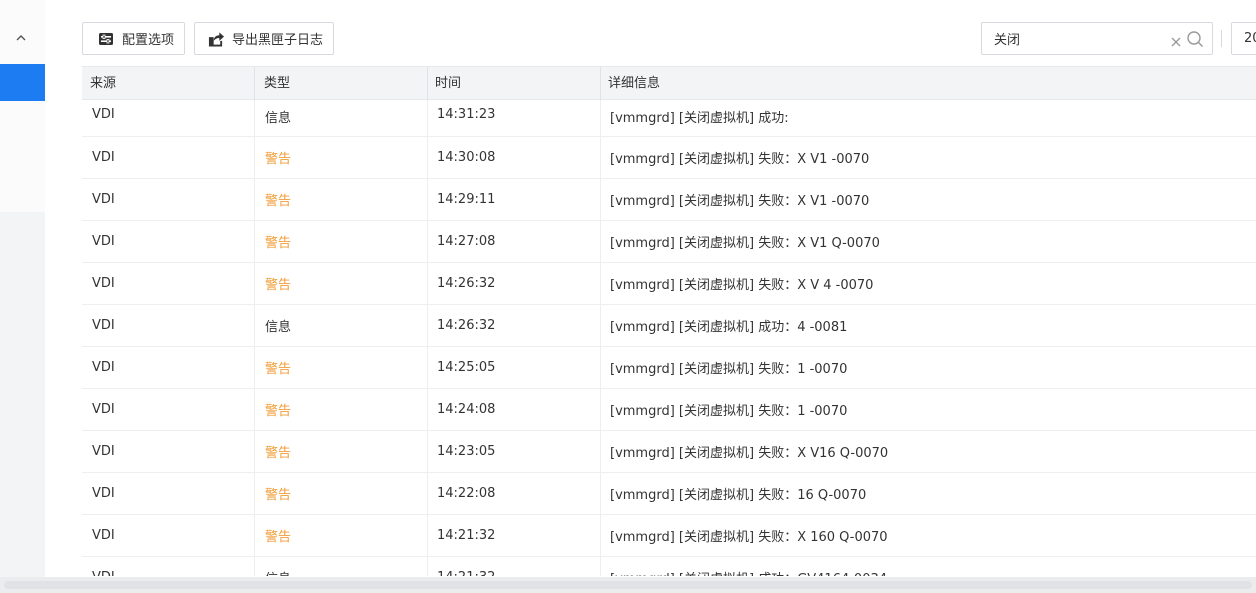 This screenshot has height=593, width=1256. Describe the element at coordinates (928, 566) in the screenshot. I see `cell-detail: [vmmgrd] [关闭虚拟机] 成功：GV4164-0034` at that location.